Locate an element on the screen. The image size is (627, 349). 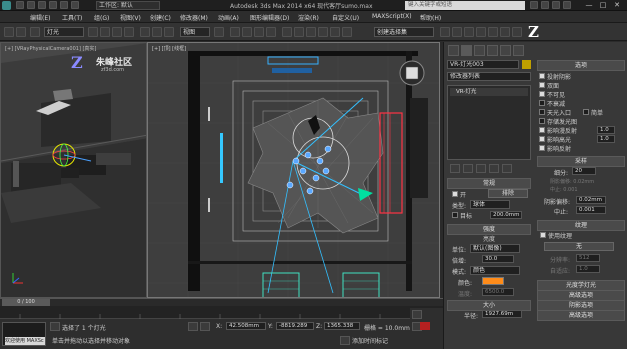
menu-maxscript: MAXScript(X) is located at coordinates (392, 16).